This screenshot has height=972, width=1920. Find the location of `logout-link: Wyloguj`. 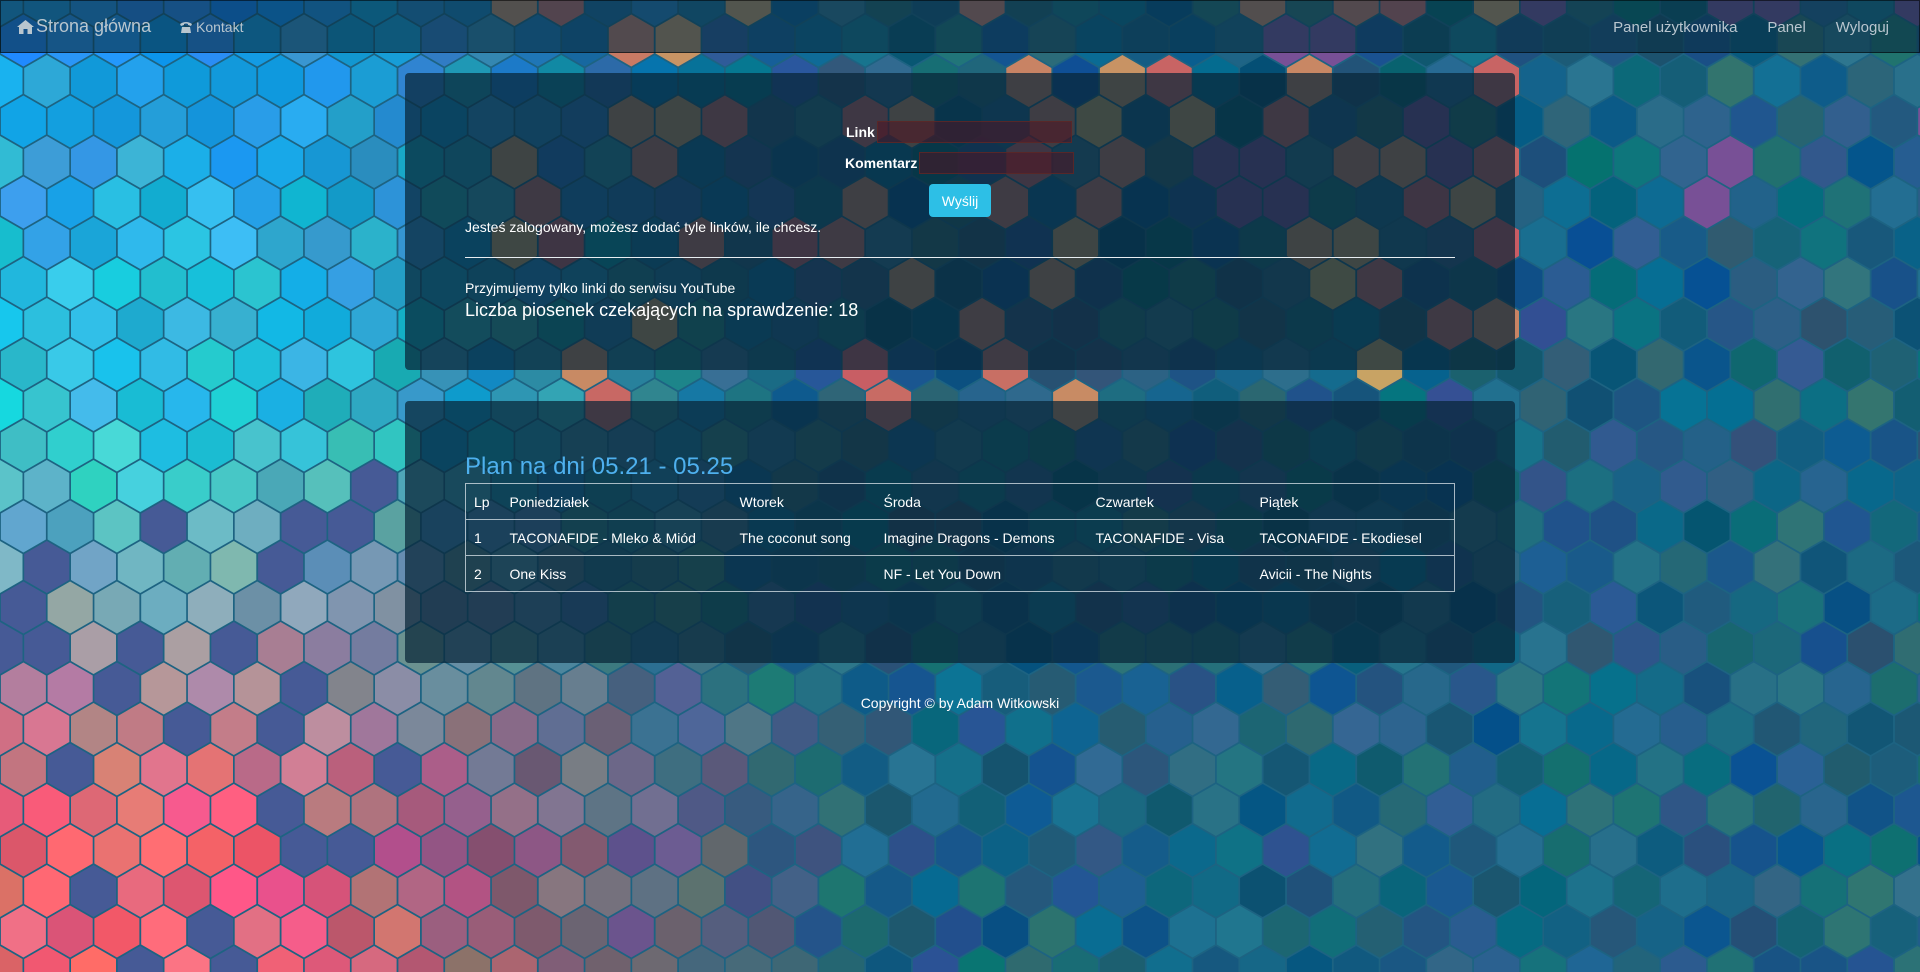

logout-link: Wyloguj is located at coordinates (1862, 27).